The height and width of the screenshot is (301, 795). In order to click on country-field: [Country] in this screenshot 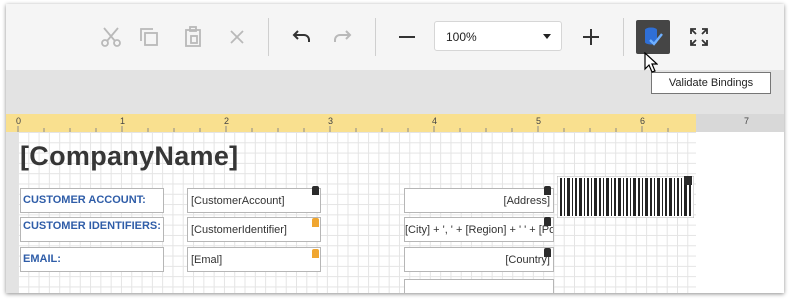, I will do `click(479, 259)`.